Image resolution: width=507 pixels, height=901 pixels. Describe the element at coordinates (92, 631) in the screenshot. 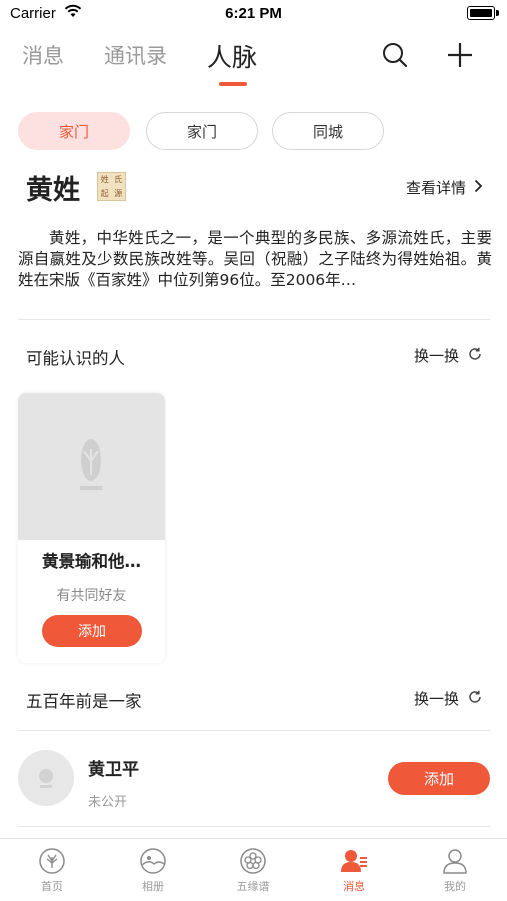

I see `add-friend-button: 添加` at that location.